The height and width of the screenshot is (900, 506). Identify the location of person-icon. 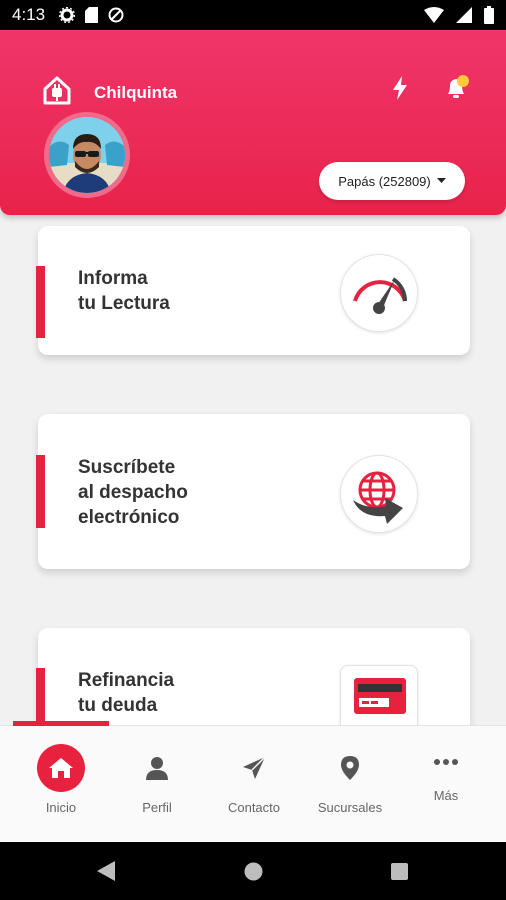
(157, 768).